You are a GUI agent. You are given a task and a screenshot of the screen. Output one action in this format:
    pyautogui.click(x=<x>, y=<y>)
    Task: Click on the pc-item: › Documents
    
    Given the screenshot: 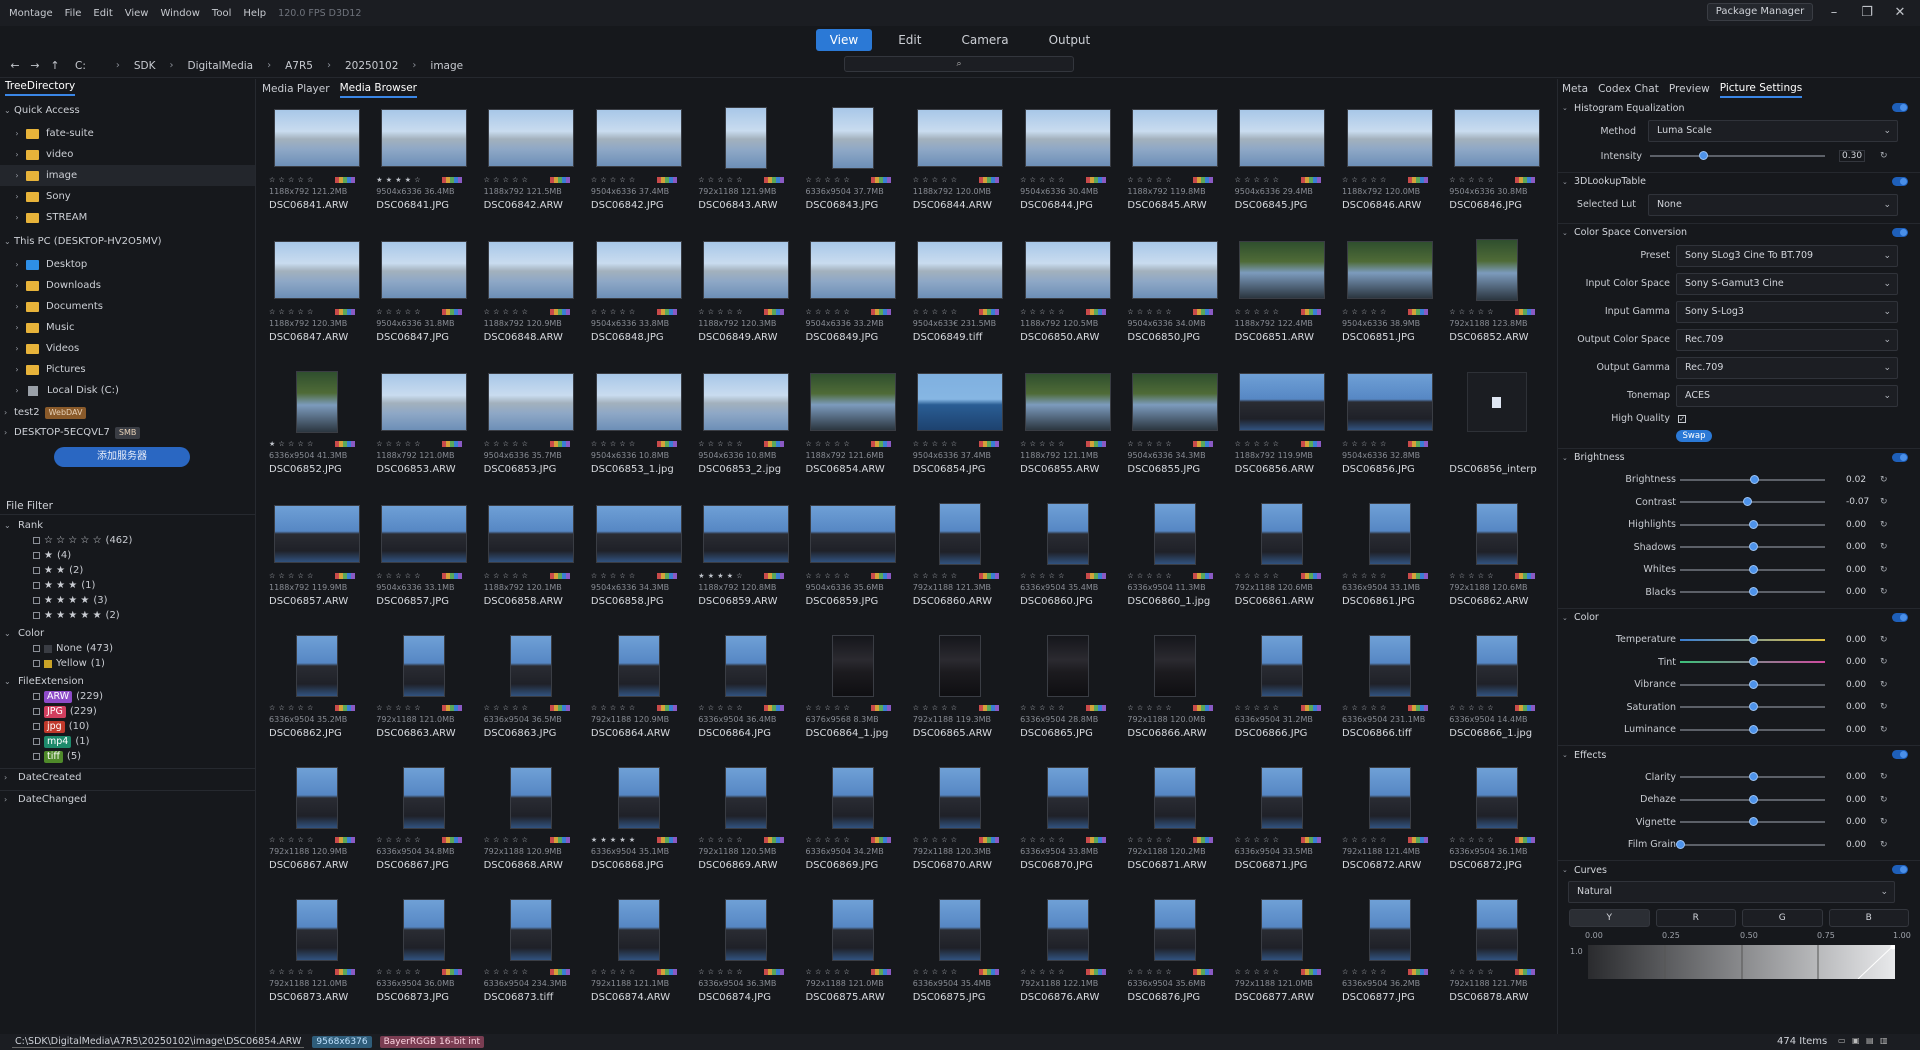 What is the action you would take?
    pyautogui.click(x=127, y=306)
    